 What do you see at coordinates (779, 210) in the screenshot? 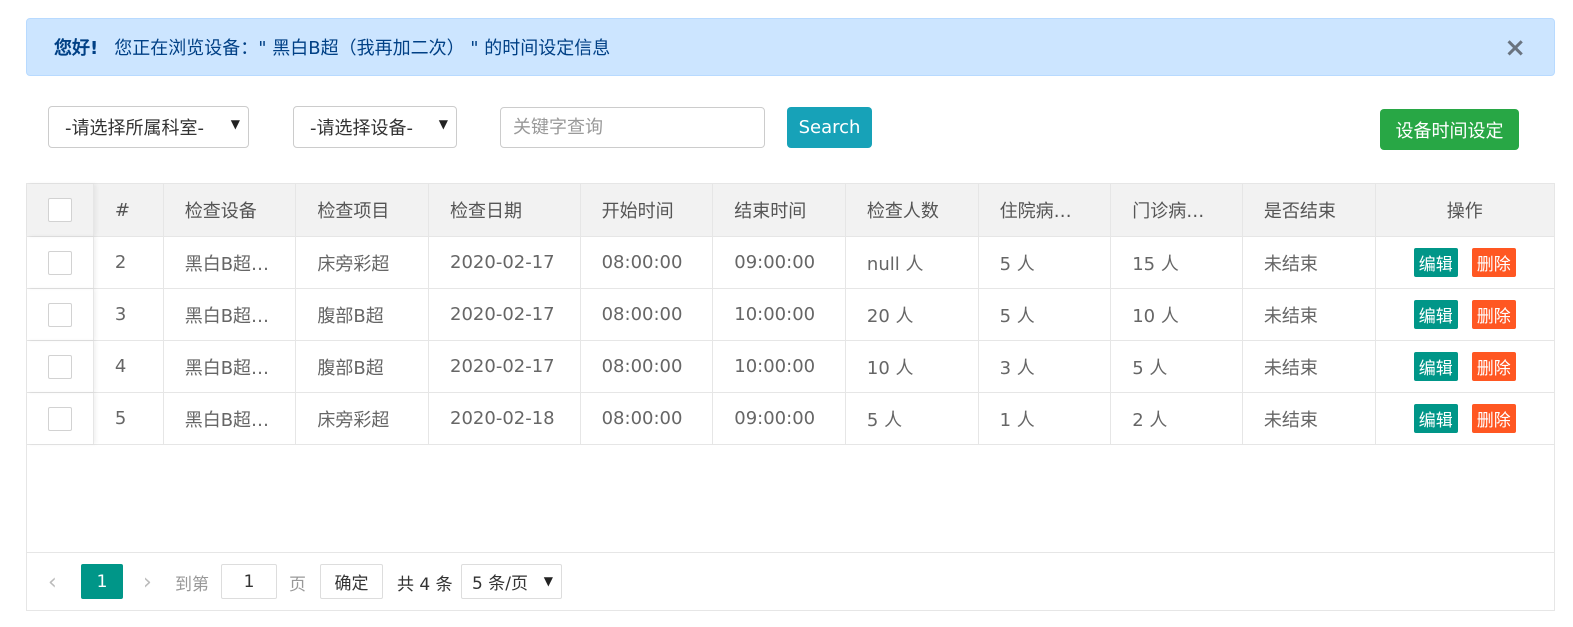
I see `header-end-time: 结束时间` at bounding box center [779, 210].